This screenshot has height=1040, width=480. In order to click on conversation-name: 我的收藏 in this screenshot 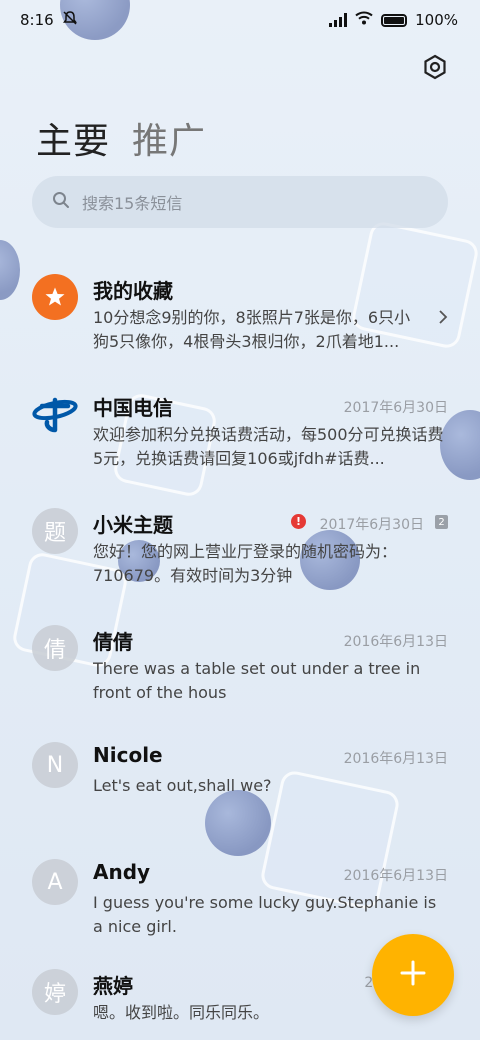, I will do `click(133, 291)`.